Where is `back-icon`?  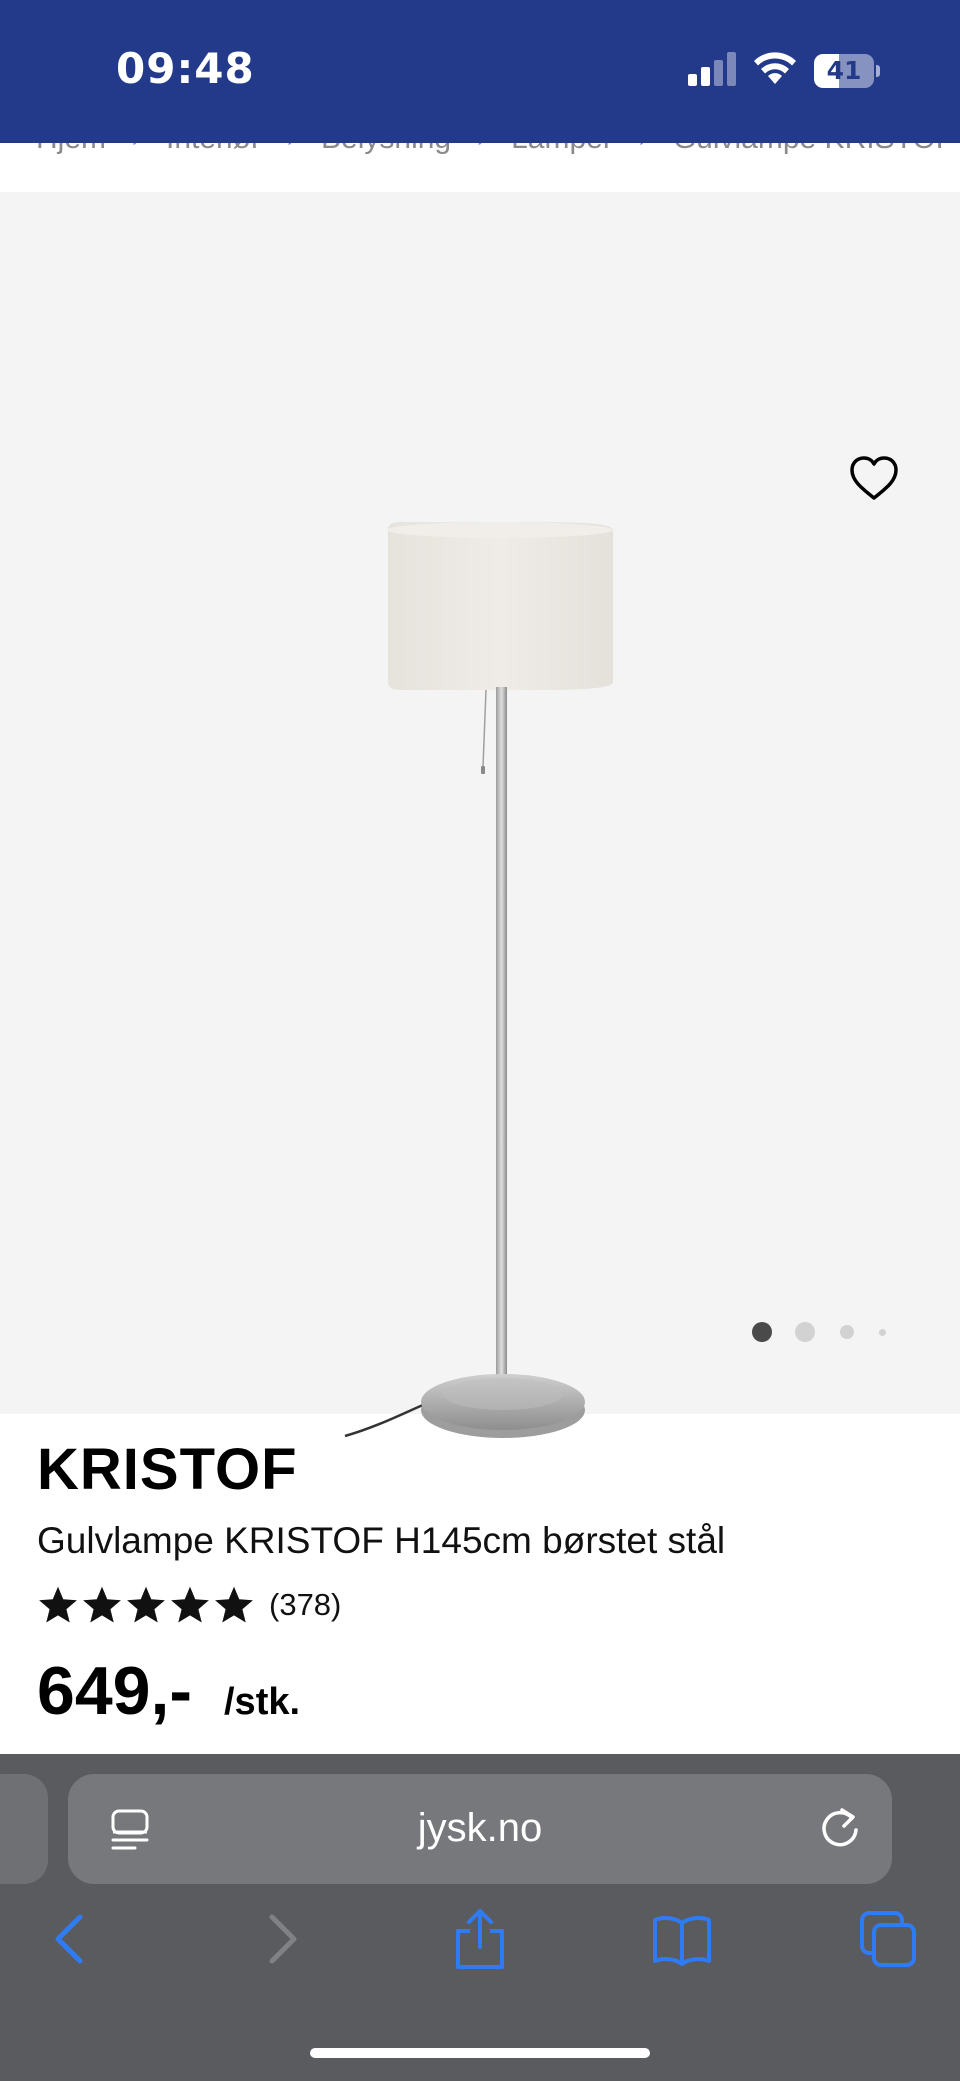
back-icon is located at coordinates (72, 1939).